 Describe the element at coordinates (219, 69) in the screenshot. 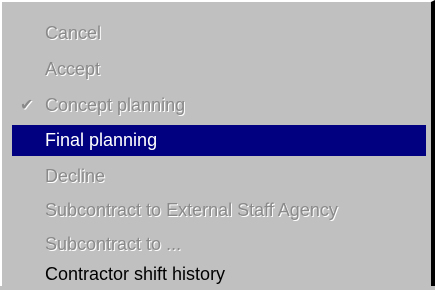

I see `menu-item-accept: Accept` at that location.